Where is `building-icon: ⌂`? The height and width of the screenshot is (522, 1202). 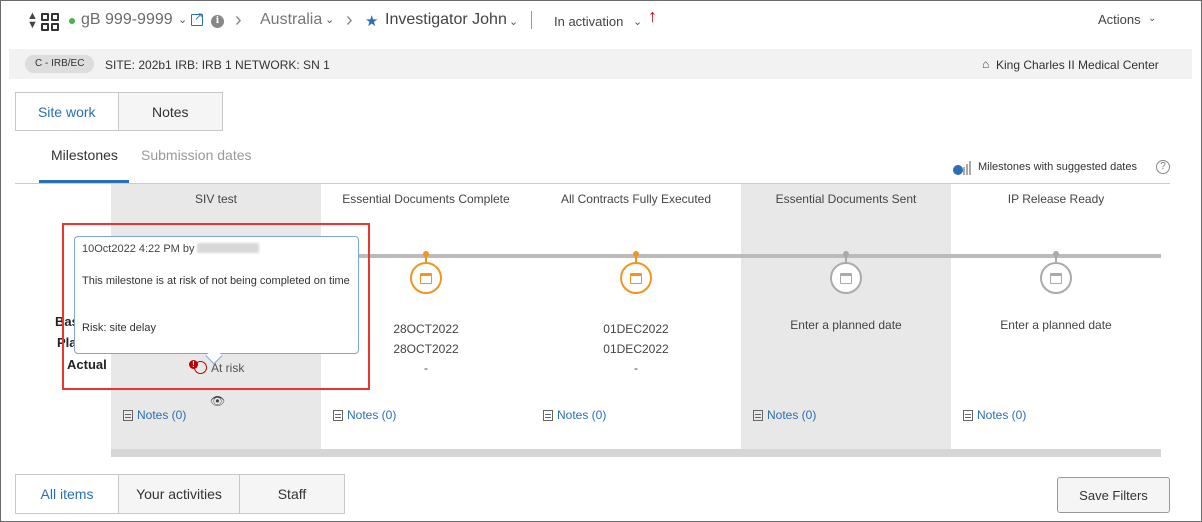 building-icon: ⌂ is located at coordinates (986, 64).